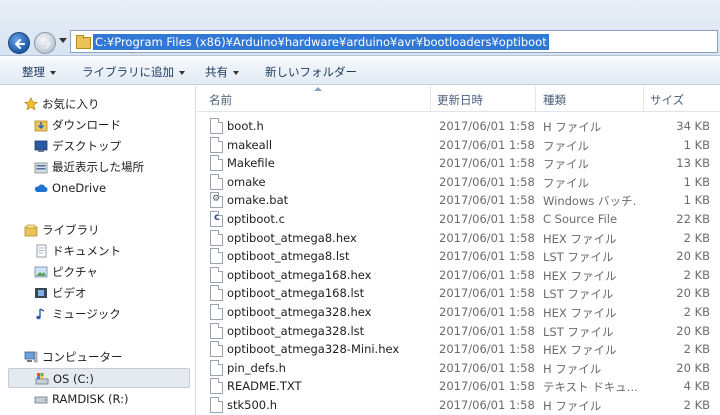 Image resolution: width=720 pixels, height=415 pixels. Describe the element at coordinates (73, 379) in the screenshot. I see `nav-label: OS (C:)` at that location.